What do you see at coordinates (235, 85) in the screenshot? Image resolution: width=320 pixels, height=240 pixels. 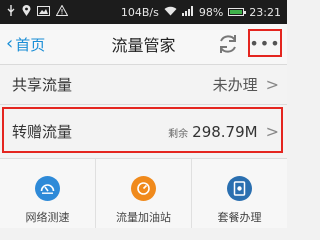 I see `row-status: 未办理` at bounding box center [235, 85].